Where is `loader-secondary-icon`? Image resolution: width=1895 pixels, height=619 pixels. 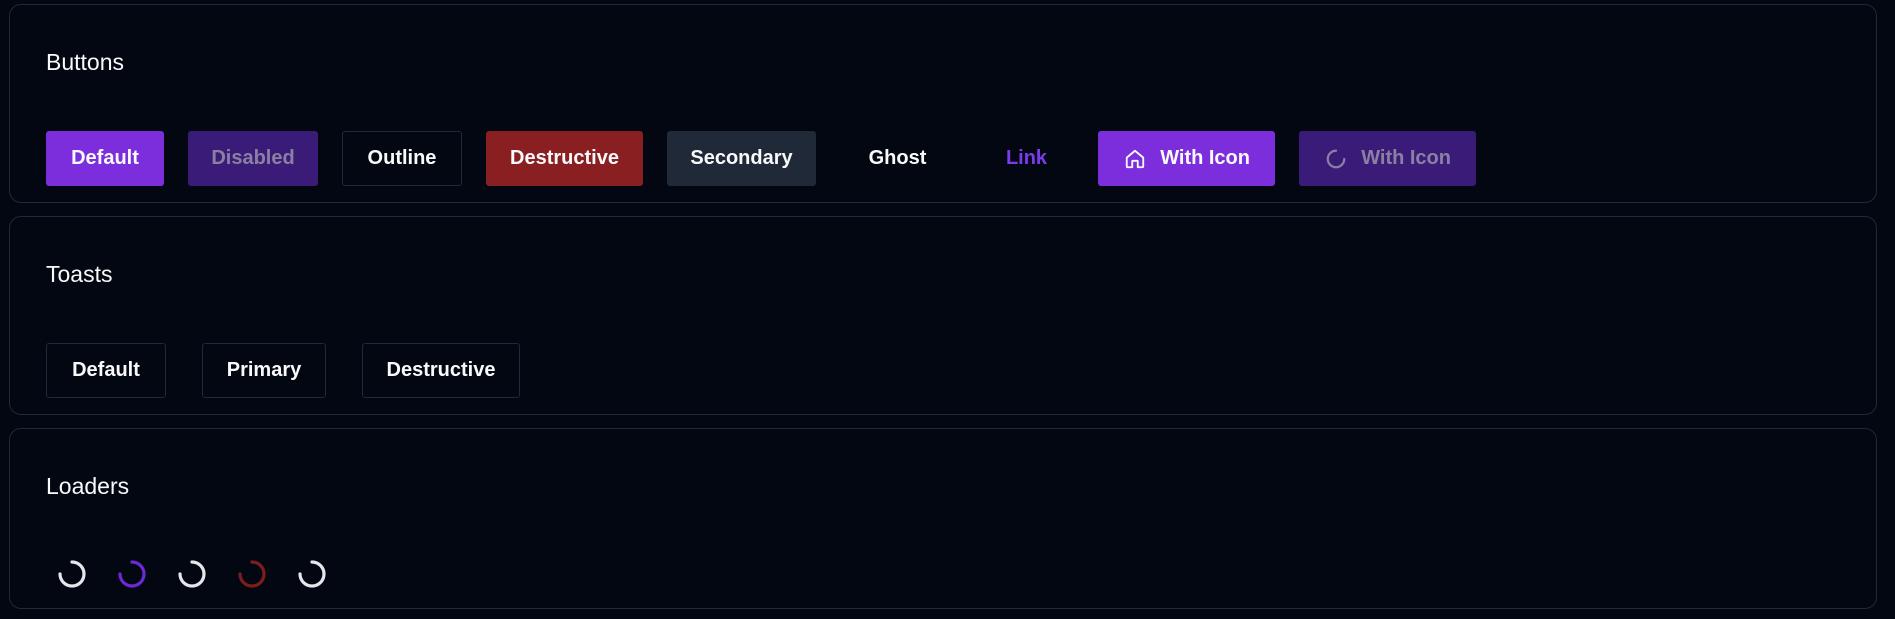 loader-secondary-icon is located at coordinates (192, 574).